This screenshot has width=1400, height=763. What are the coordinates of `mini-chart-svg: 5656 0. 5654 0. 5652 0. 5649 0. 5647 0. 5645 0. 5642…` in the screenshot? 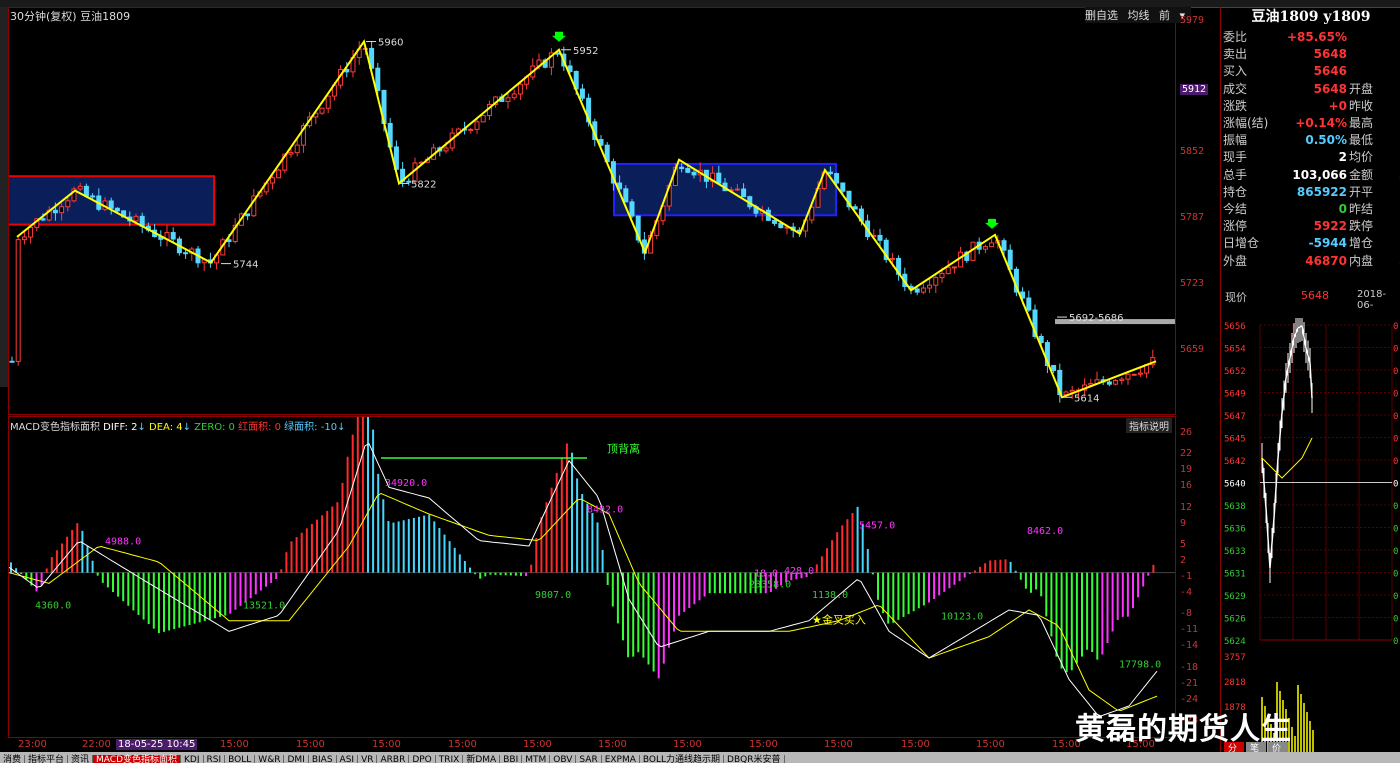 It's located at (1311, 532).